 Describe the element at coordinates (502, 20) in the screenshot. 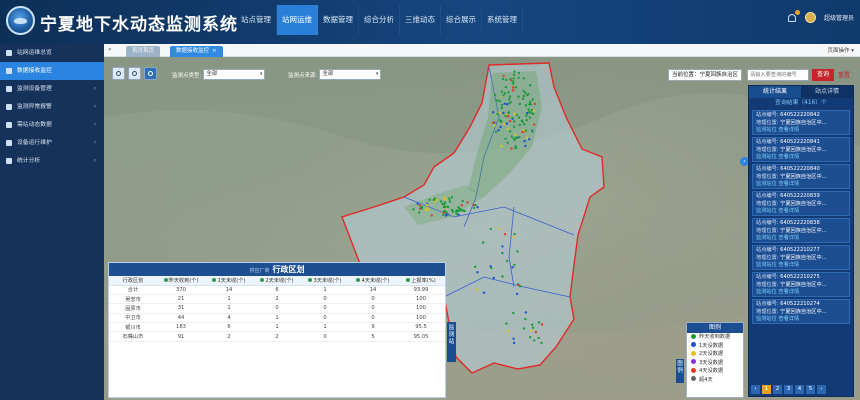

I see `nav-system-management: 系统管理` at that location.